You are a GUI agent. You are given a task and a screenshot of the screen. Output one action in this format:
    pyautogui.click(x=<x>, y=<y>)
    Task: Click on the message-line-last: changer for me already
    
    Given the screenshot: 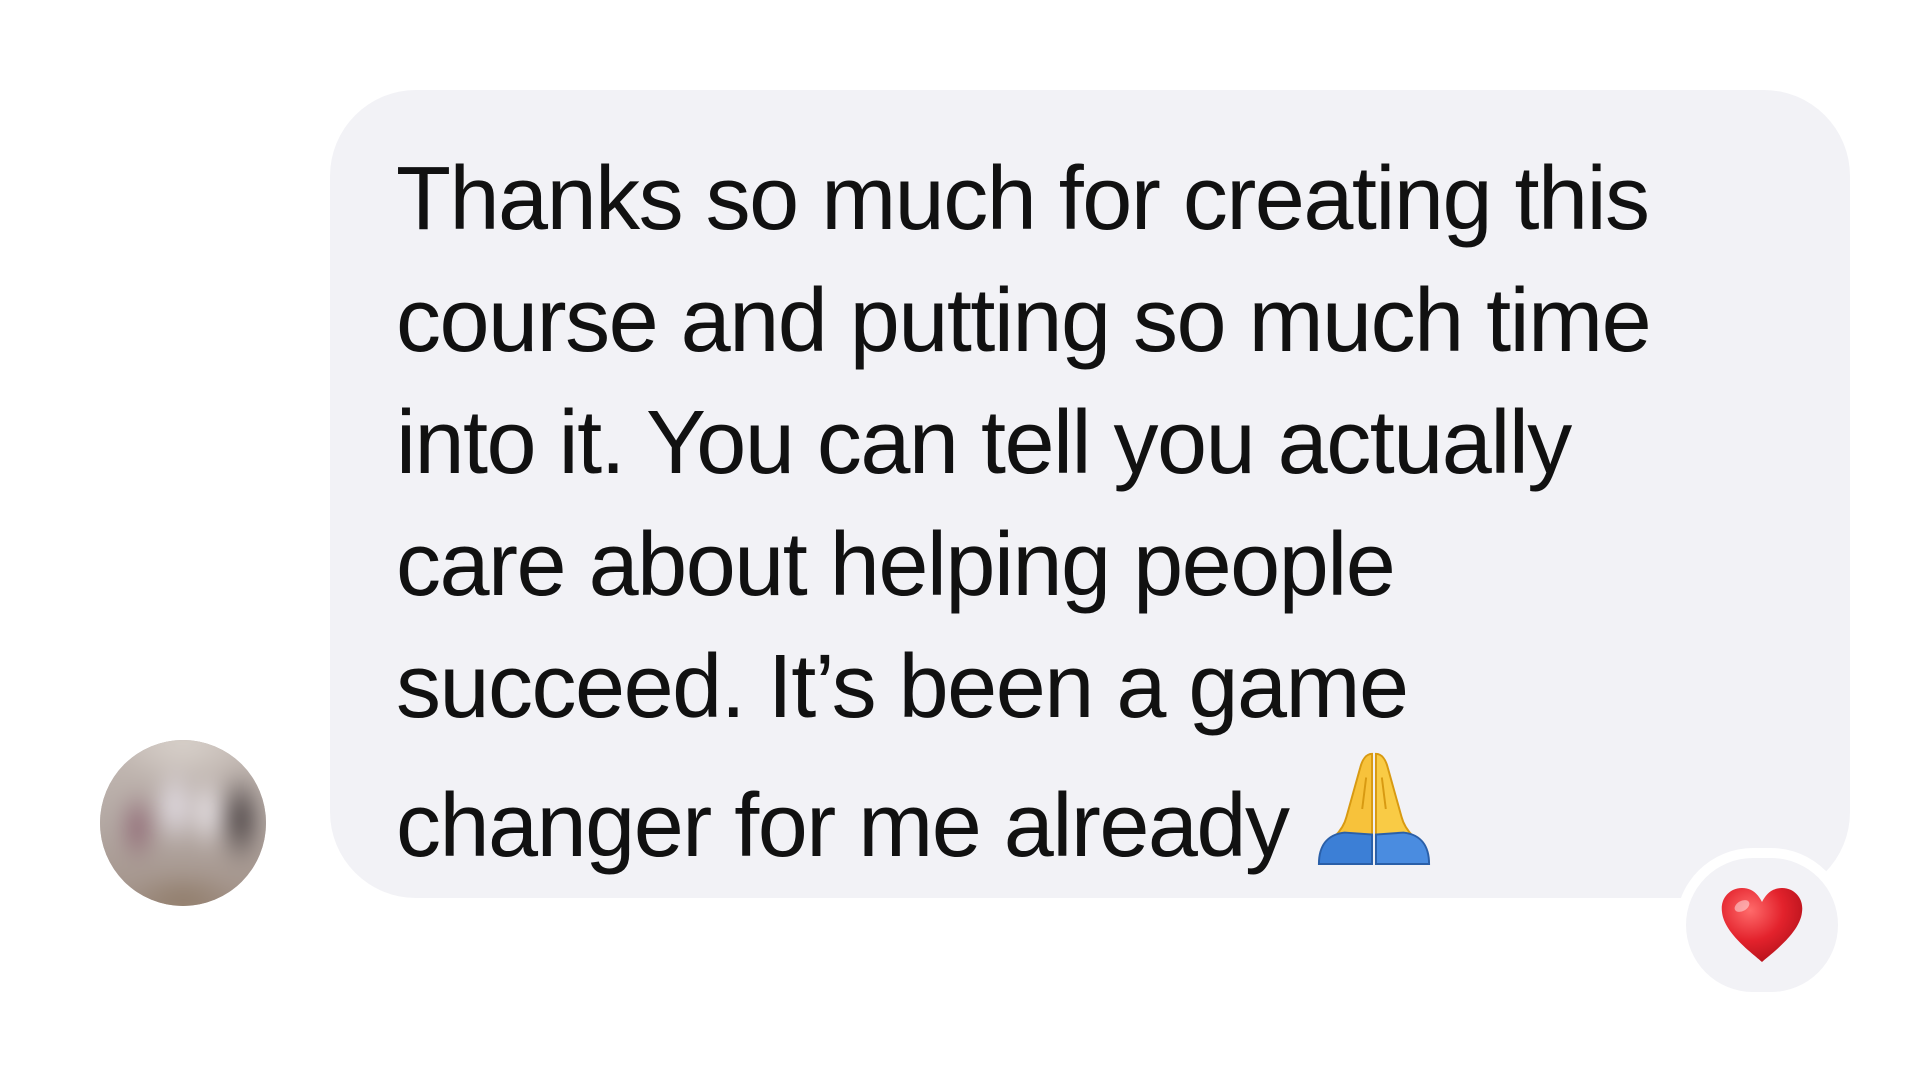 What is the action you would take?
    pyautogui.click(x=1093, y=817)
    